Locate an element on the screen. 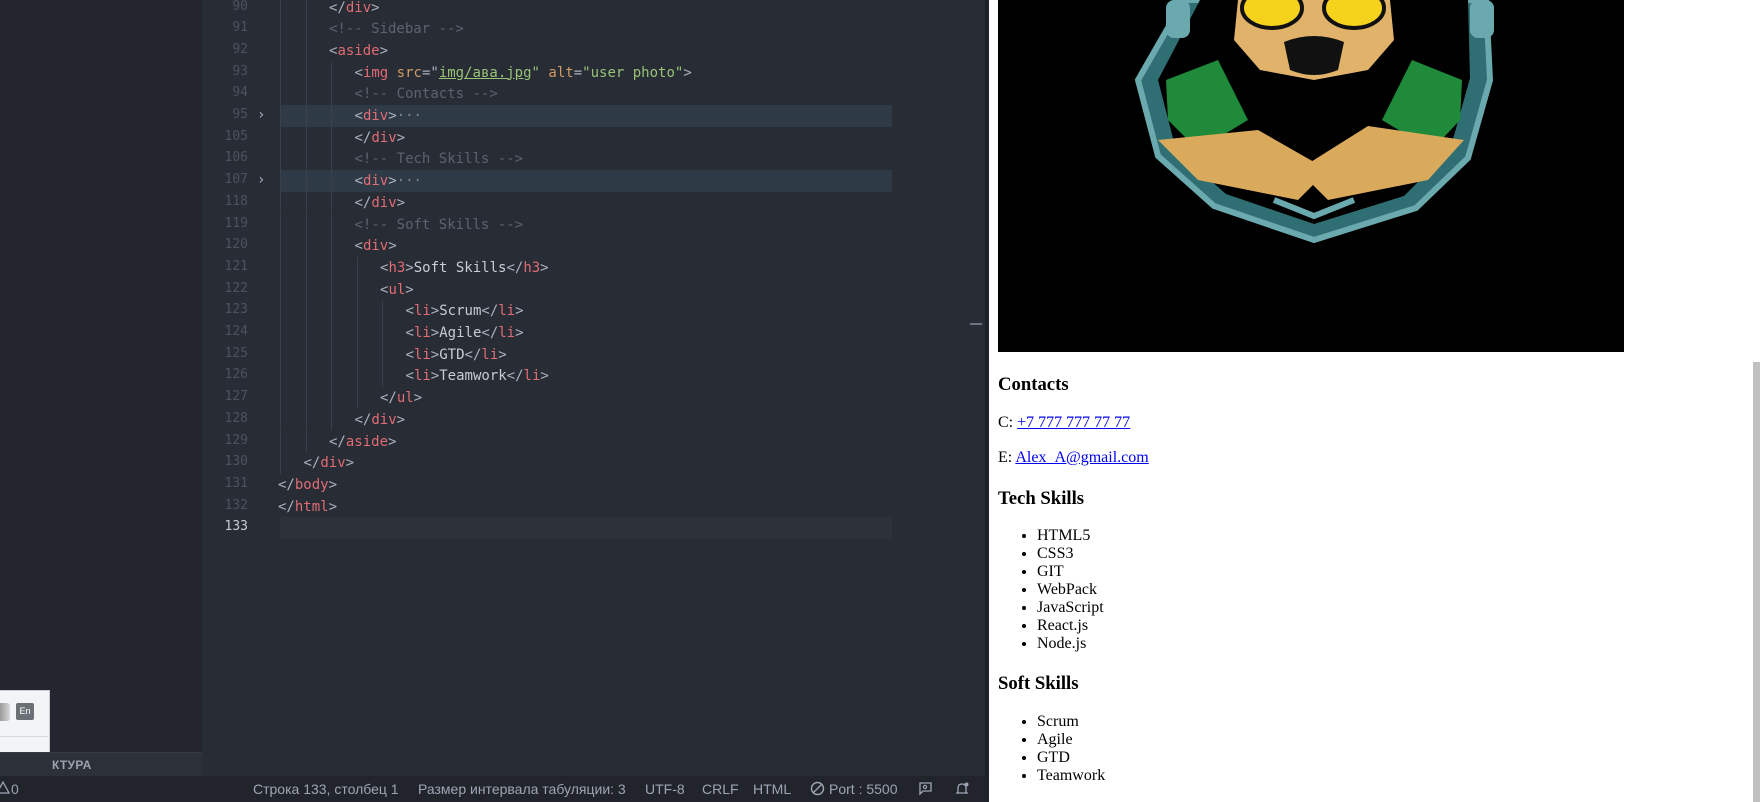 This screenshot has width=1760, height=802. code-line: 124 <li>Agile</li> is located at coordinates (593, 333).